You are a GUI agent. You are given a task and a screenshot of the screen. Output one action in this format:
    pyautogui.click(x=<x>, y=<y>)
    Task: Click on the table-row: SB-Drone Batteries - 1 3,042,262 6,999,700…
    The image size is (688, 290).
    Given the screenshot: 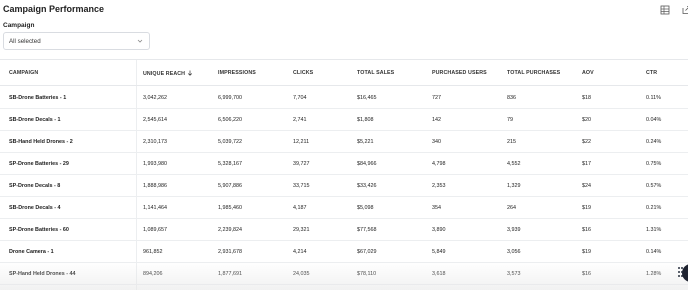 What is the action you would take?
    pyautogui.click(x=344, y=98)
    